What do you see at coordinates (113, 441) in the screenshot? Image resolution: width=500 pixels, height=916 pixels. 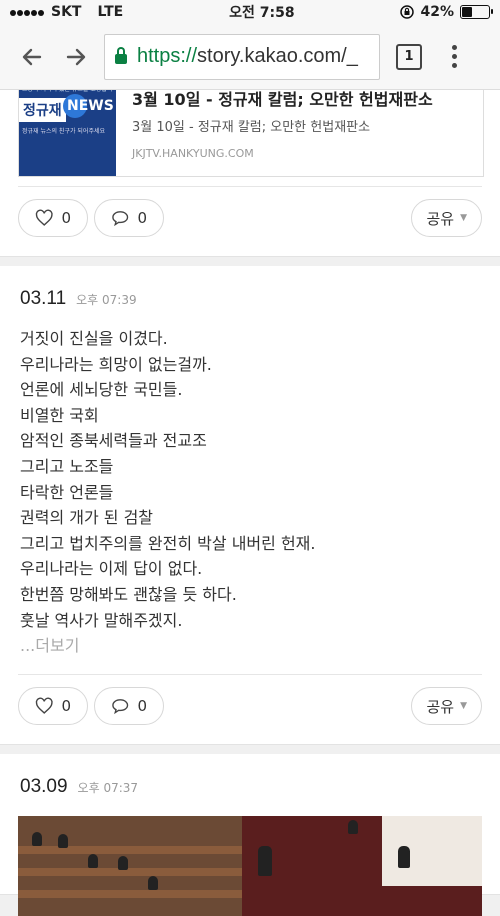 I see `post-line: 암적인 종북세력들과 전교조` at bounding box center [113, 441].